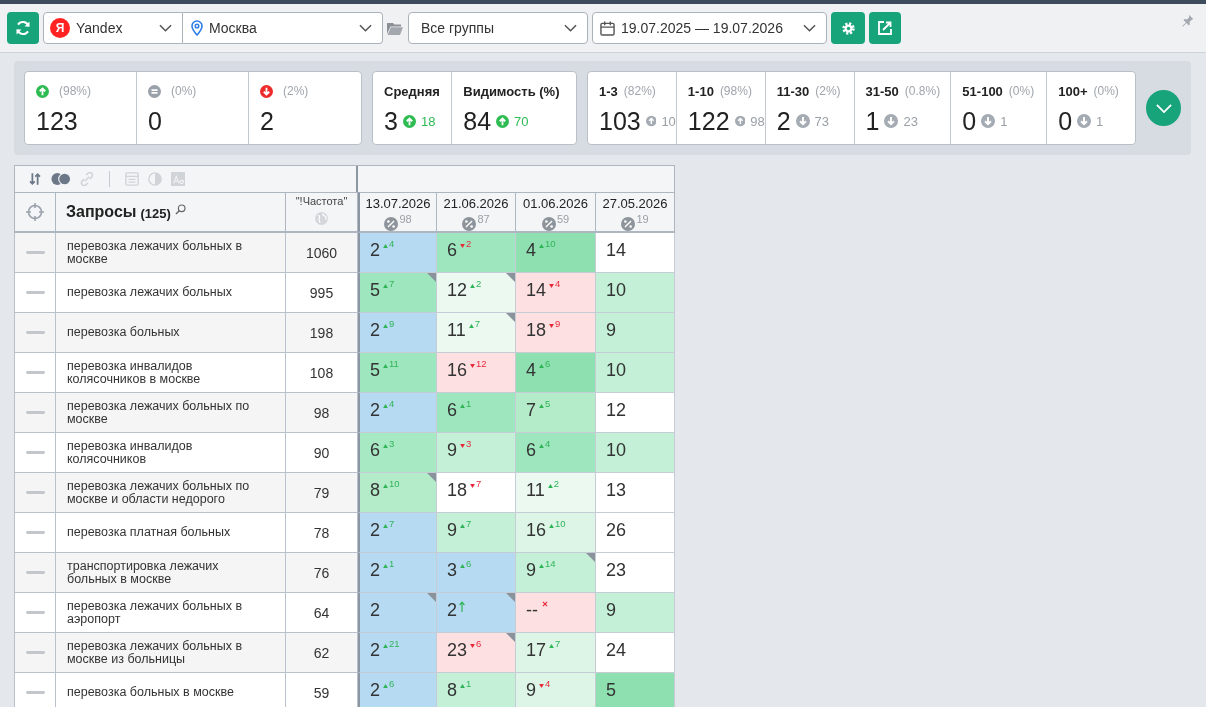 This screenshot has height=707, width=1206. I want to click on overlapping-circles-icon, so click(61, 179).